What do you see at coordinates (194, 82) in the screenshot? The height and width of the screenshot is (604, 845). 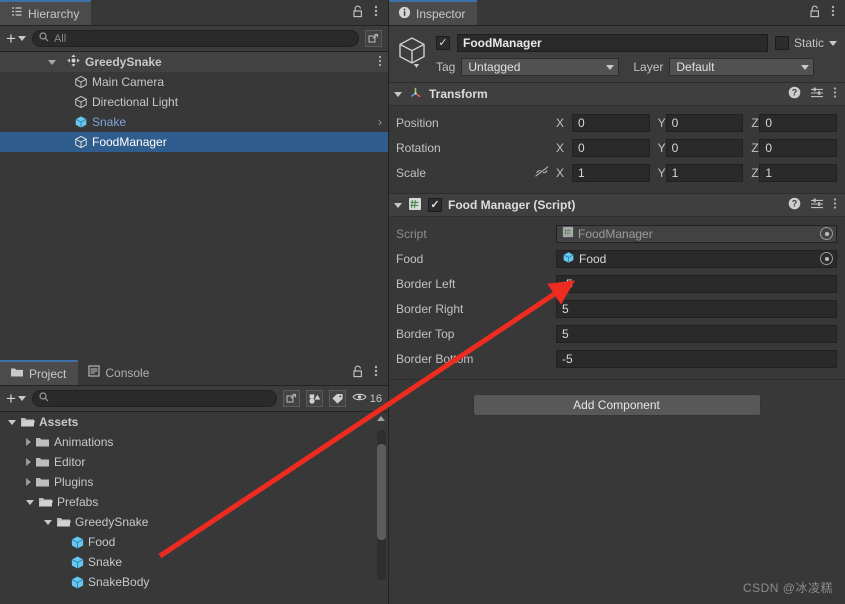 I see `hierarchy-item-main-camera: Main Camera` at bounding box center [194, 82].